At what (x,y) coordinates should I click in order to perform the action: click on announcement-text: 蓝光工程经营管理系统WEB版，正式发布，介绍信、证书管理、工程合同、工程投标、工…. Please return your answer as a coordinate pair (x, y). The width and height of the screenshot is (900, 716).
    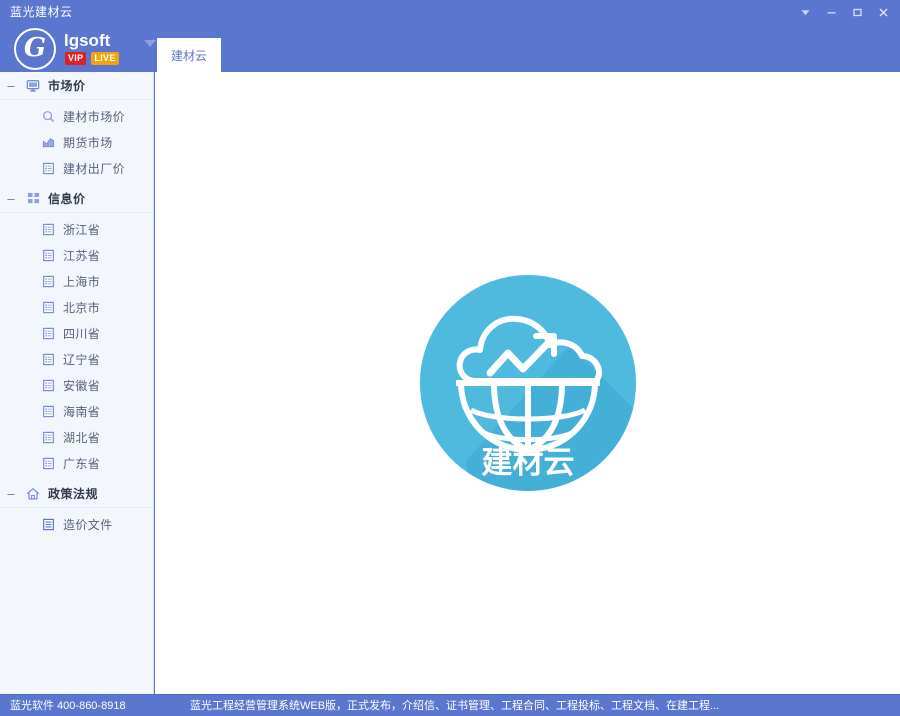
    Looking at the image, I should click on (455, 706).